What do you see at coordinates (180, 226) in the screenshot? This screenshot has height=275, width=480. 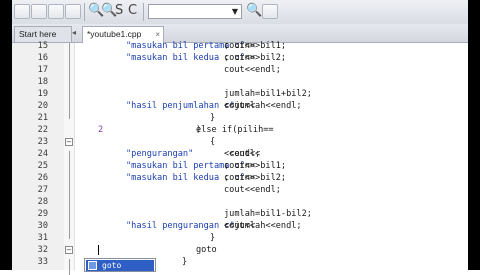 I see `string-token: "hasil pengurangan :"` at bounding box center [180, 226].